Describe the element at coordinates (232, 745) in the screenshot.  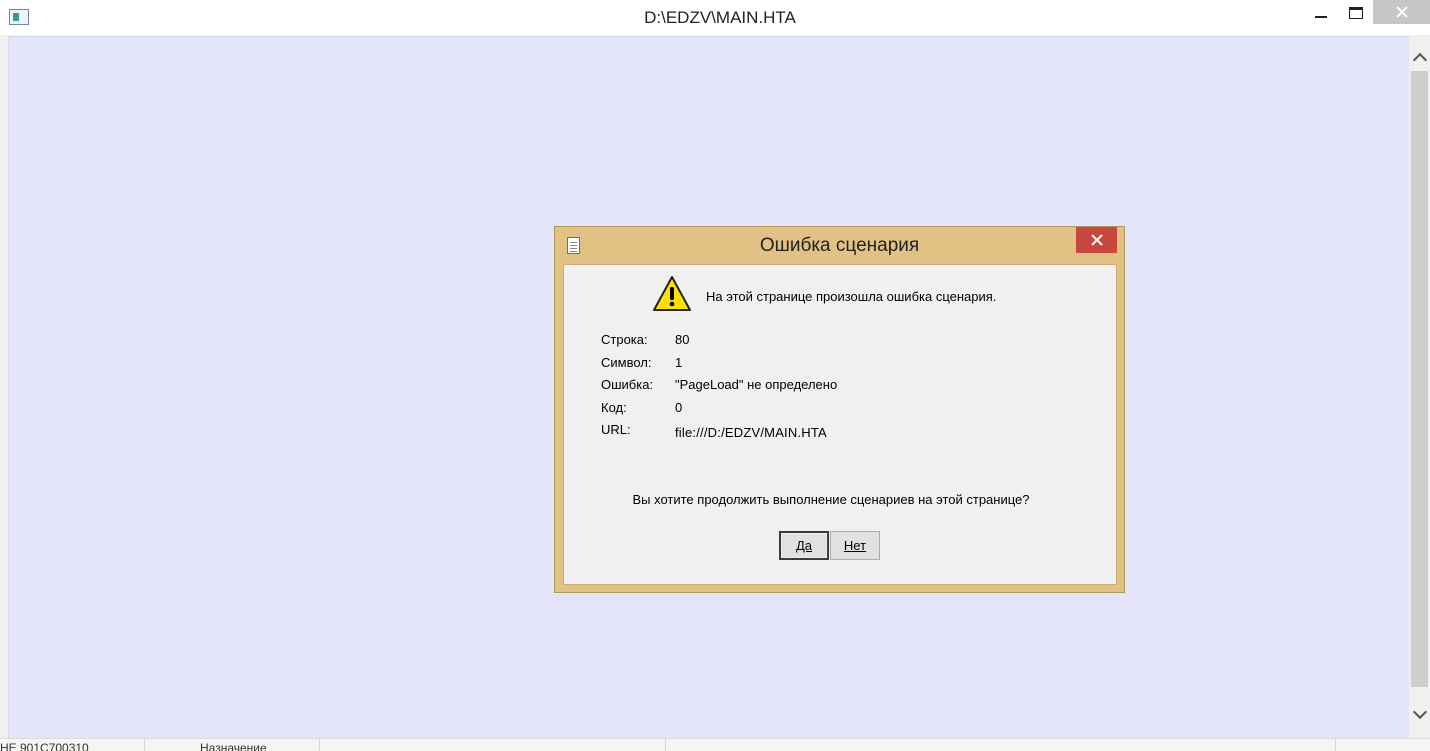
I see `background-cell: Назначение` at that location.